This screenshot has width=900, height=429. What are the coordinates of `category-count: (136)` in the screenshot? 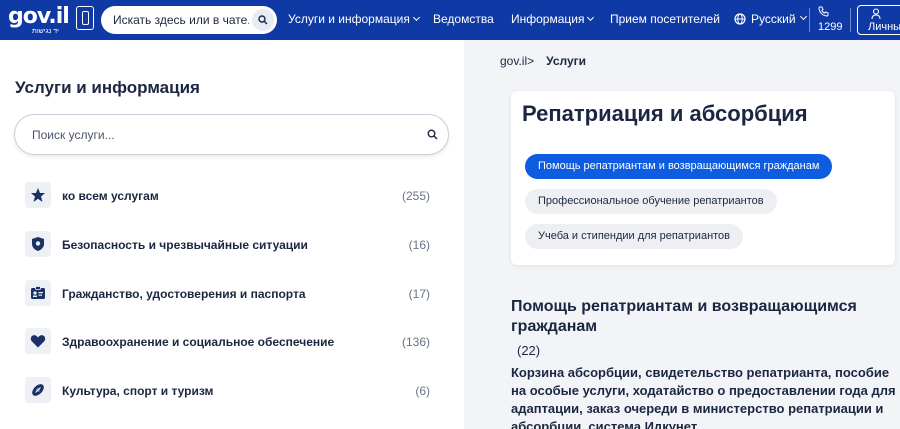 It's located at (415, 342).